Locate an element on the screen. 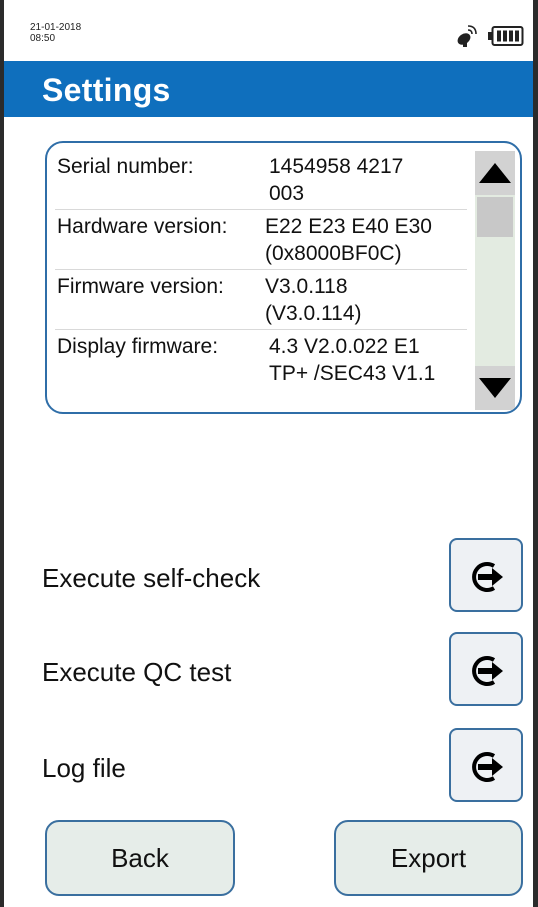  status-bar: 21-01-2018 08:50 is located at coordinates (268, 30).